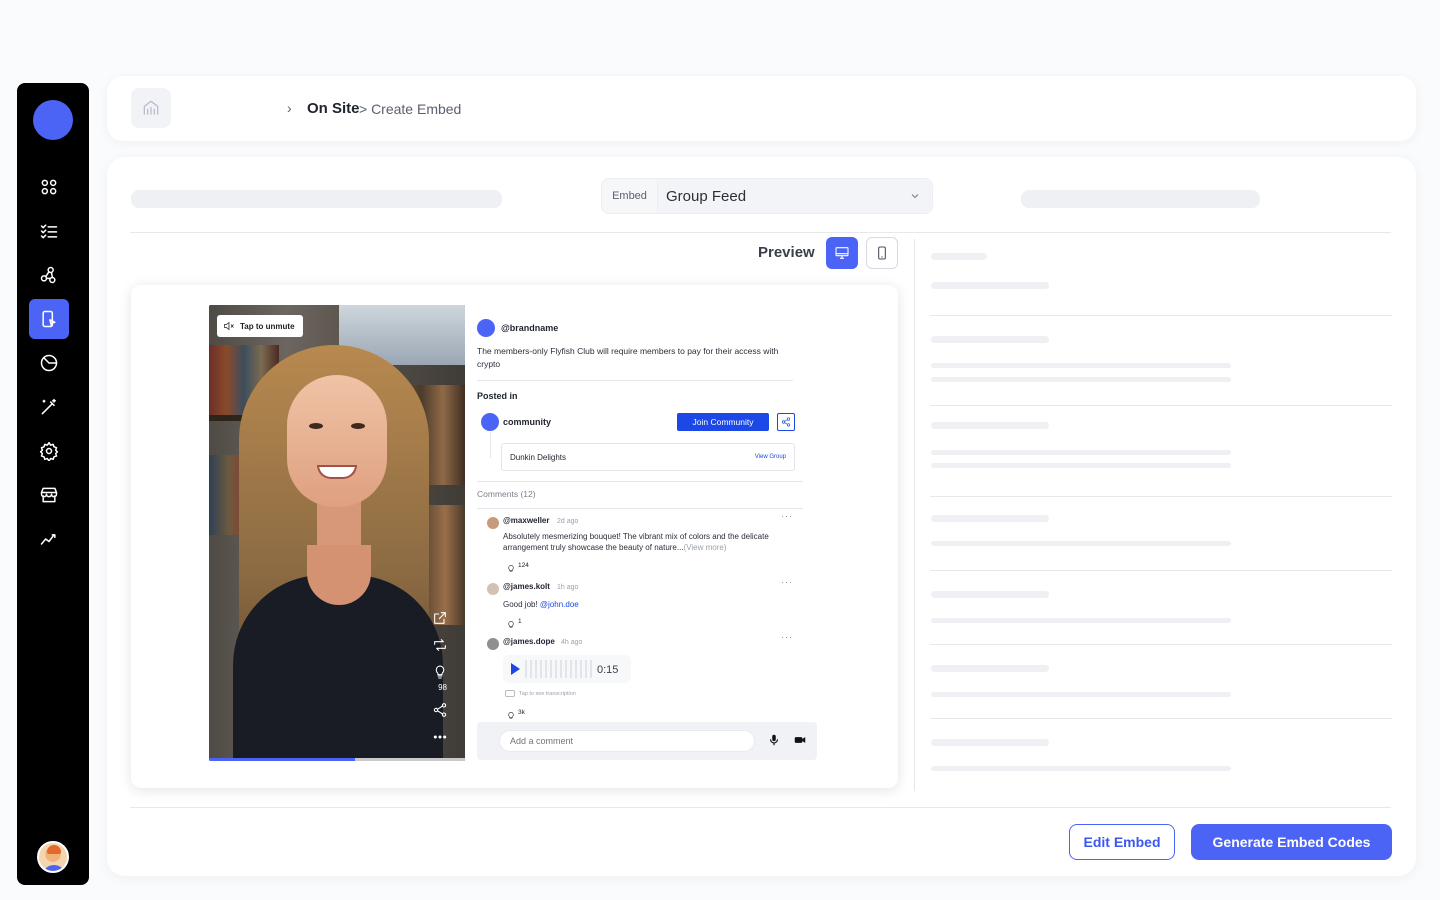  I want to click on comment-time: 4h ago, so click(572, 642).